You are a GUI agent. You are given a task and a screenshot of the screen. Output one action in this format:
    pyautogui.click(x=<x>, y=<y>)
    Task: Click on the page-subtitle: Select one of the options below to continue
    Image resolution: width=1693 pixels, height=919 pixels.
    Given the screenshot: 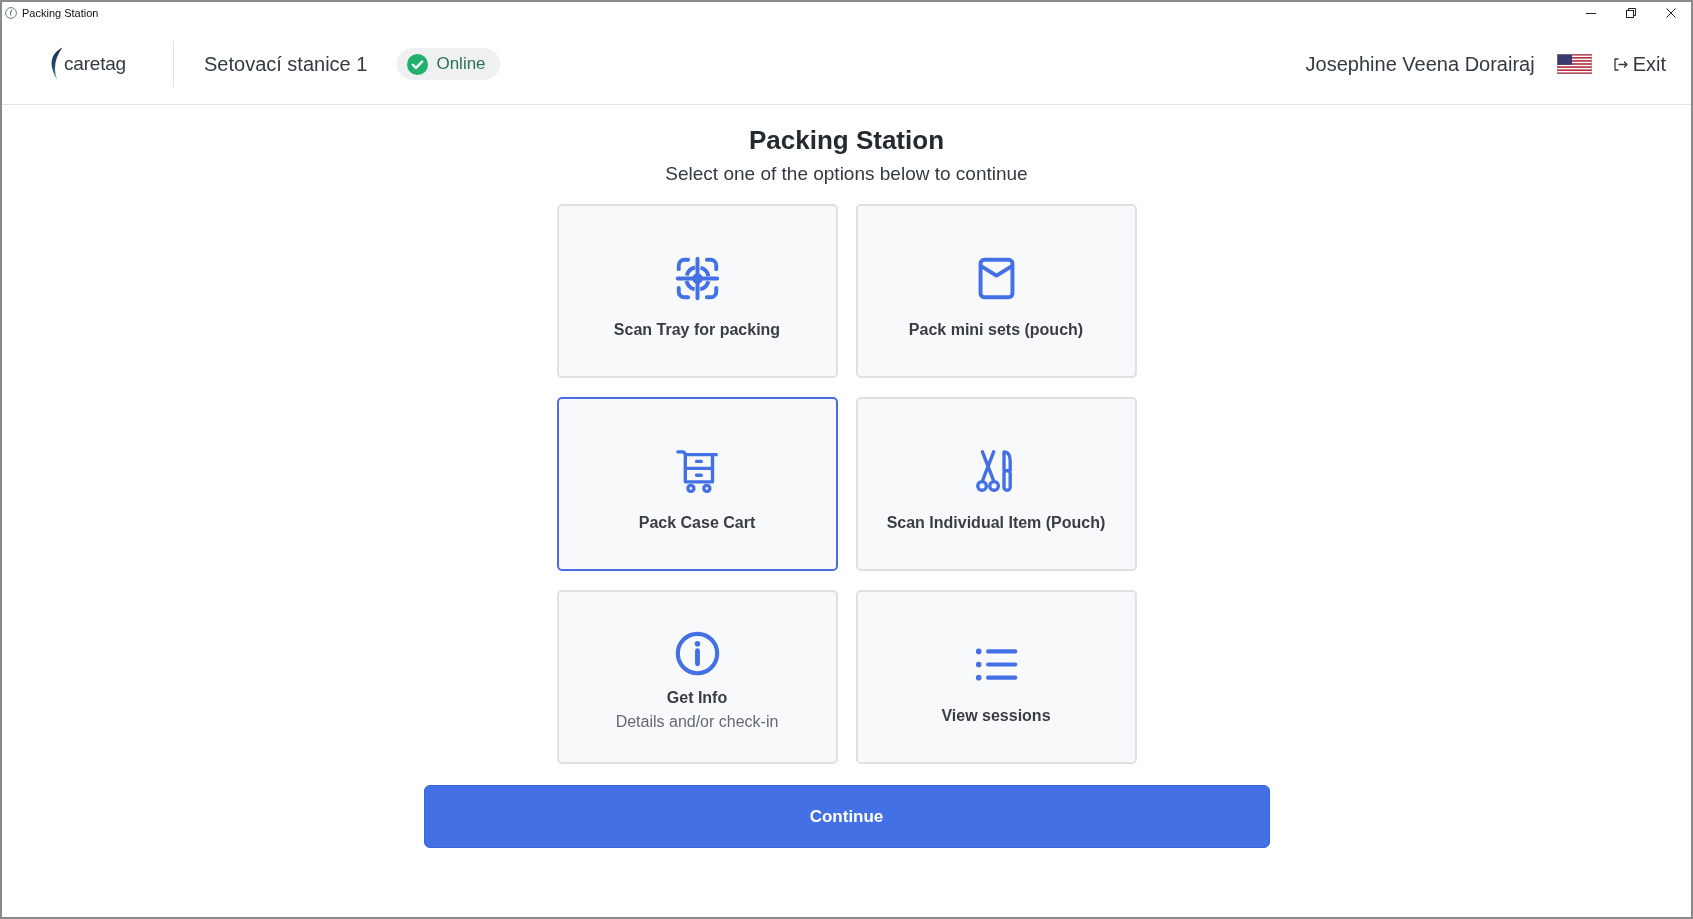 What is the action you would take?
    pyautogui.click(x=846, y=174)
    